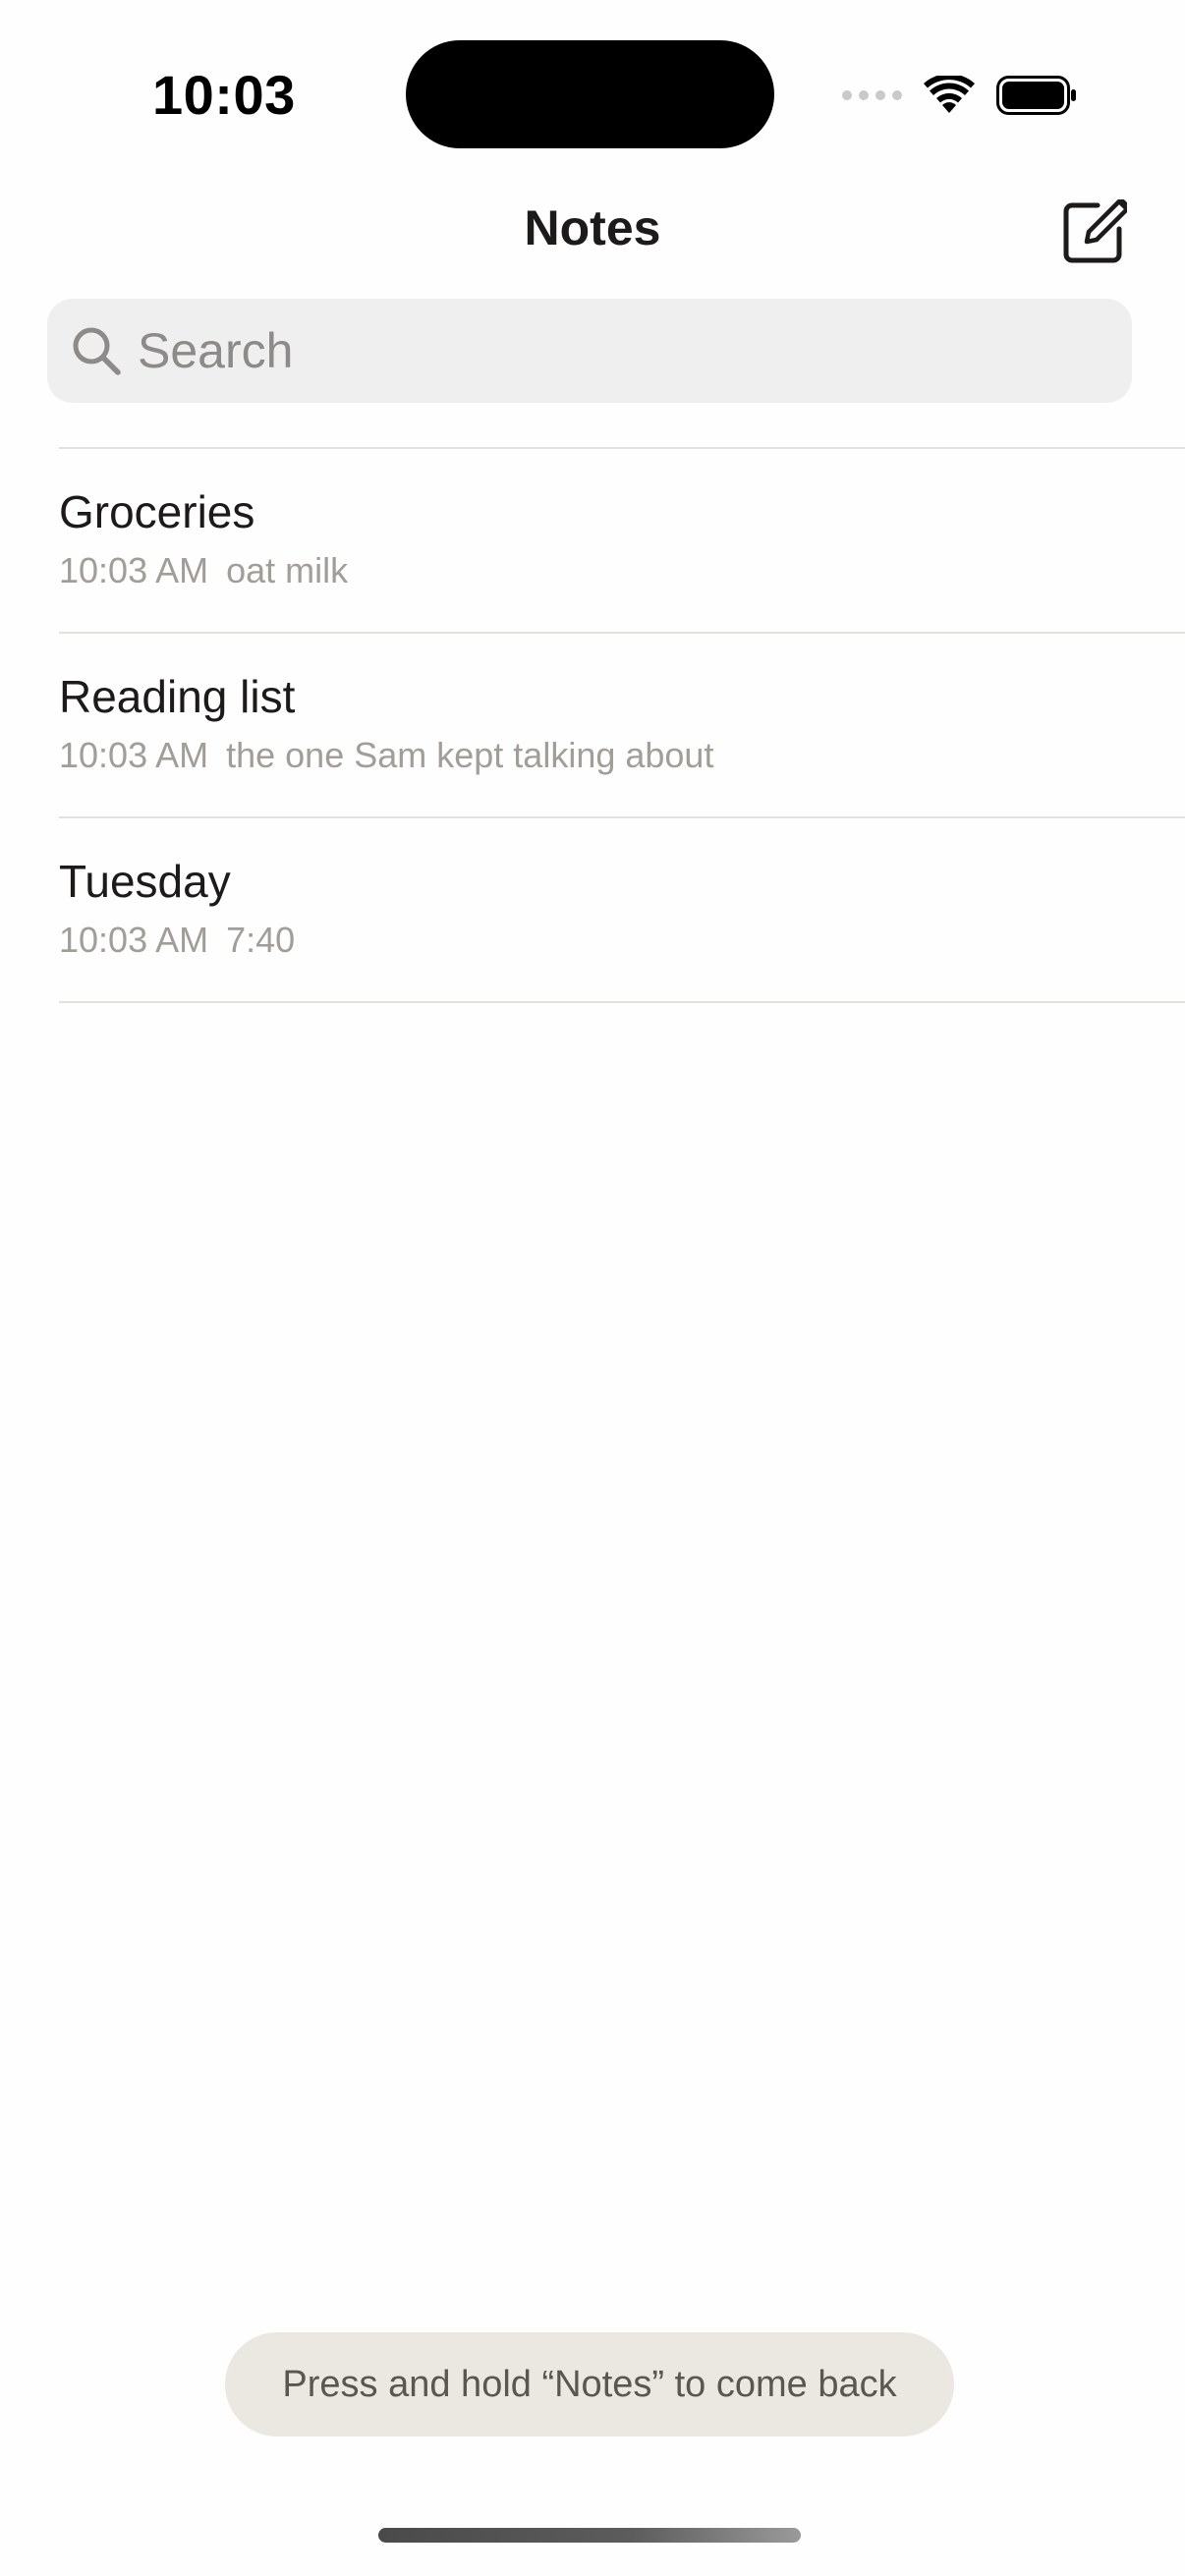 Image resolution: width=1185 pixels, height=2576 pixels. What do you see at coordinates (157, 511) in the screenshot?
I see `note-title: Groceries` at bounding box center [157, 511].